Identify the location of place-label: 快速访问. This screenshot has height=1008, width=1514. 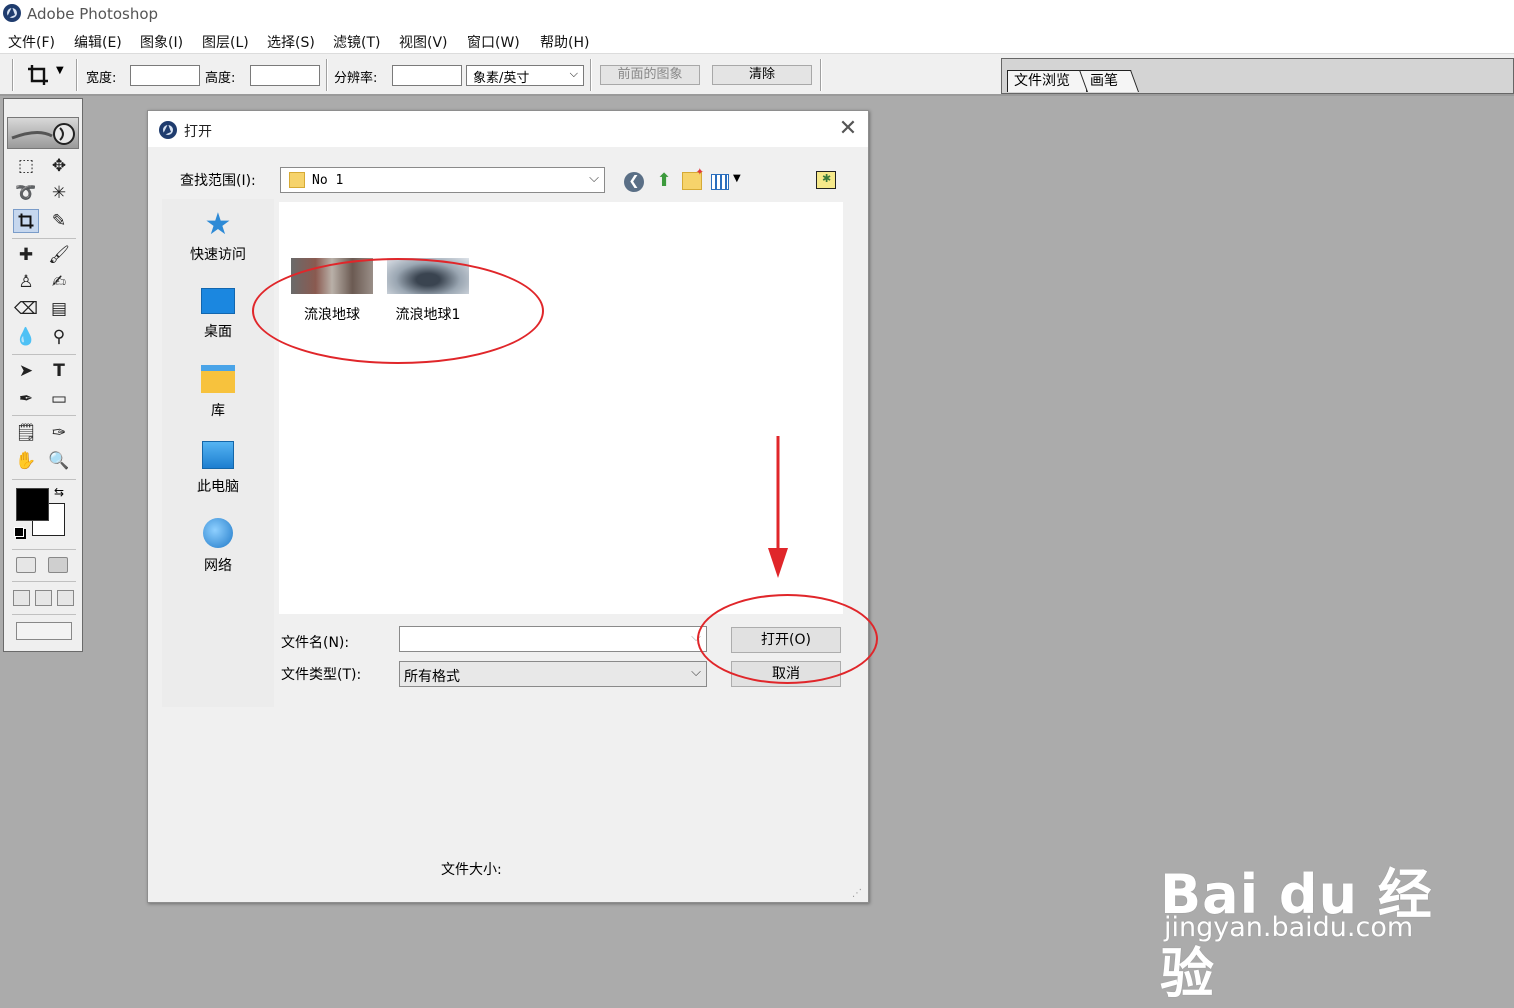
(218, 255).